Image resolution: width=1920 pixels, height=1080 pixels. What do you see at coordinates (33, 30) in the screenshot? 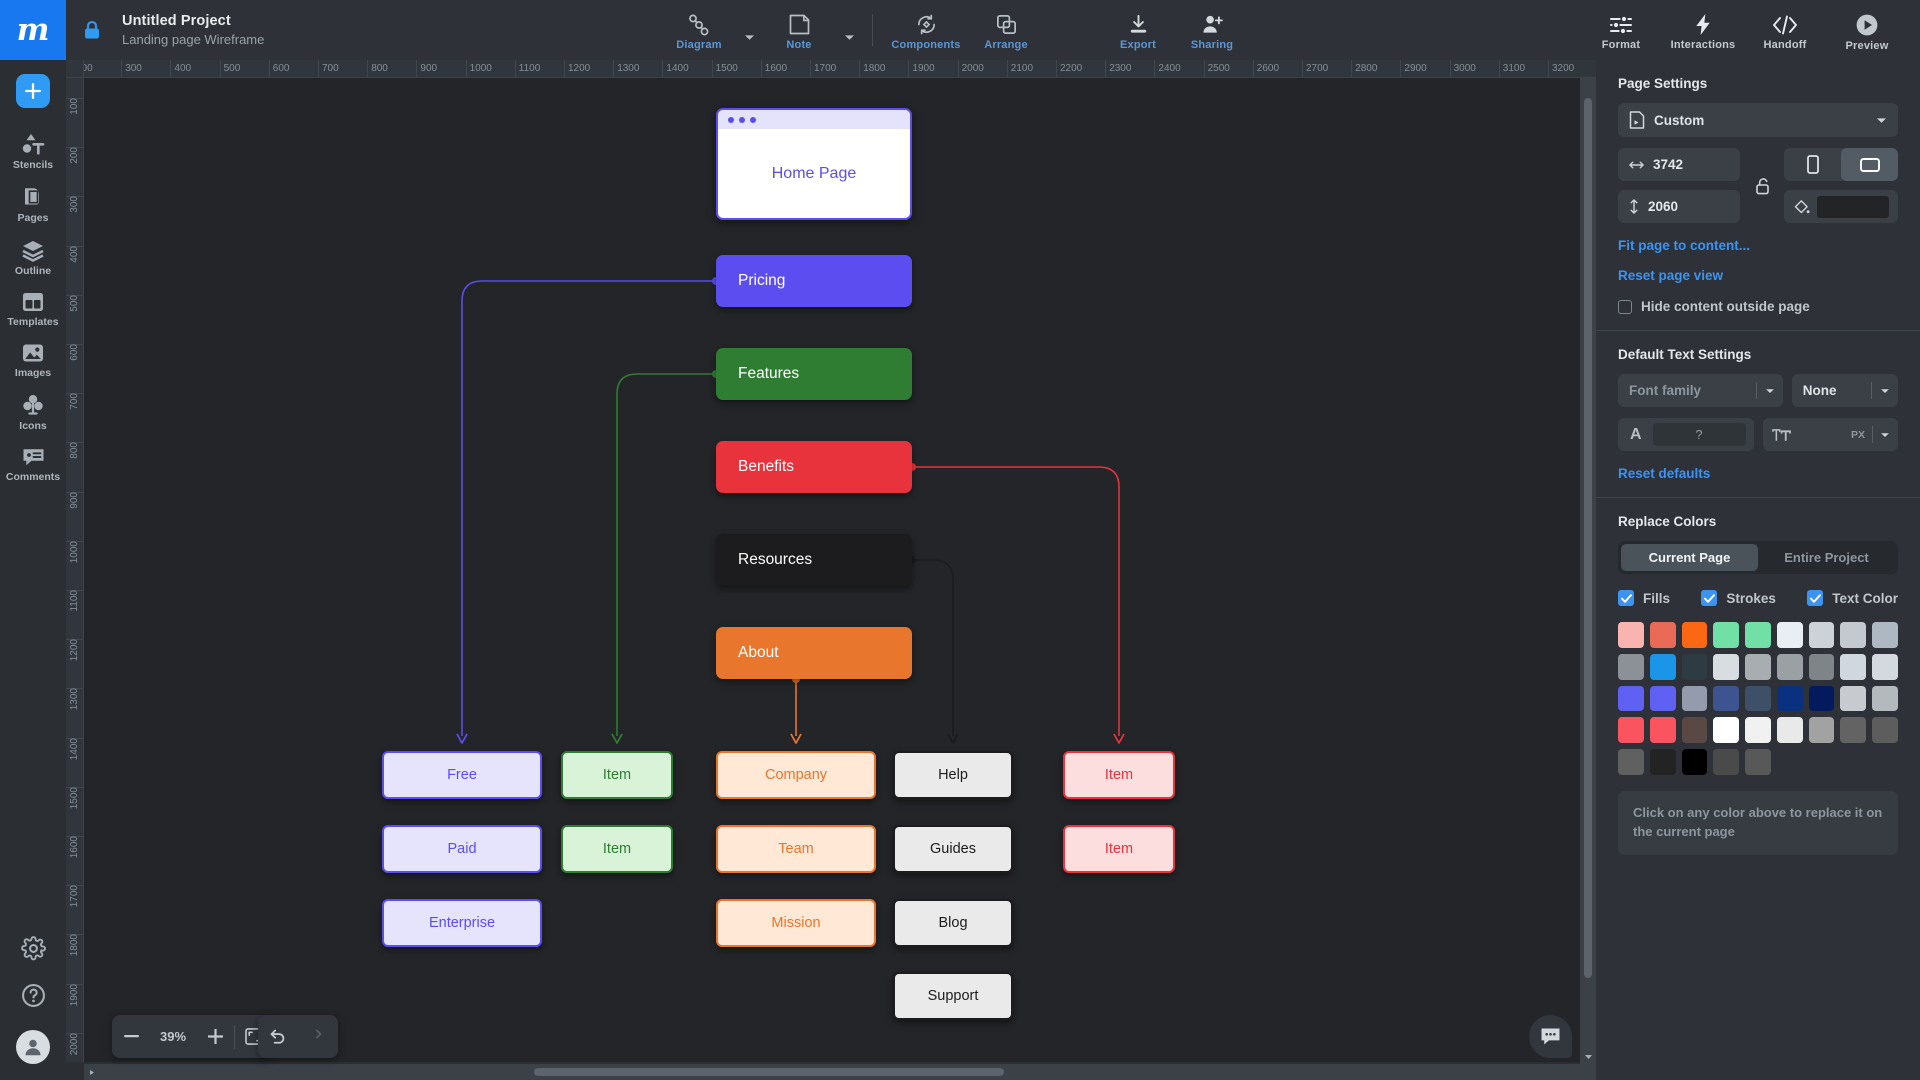
I see `app-logo: m` at bounding box center [33, 30].